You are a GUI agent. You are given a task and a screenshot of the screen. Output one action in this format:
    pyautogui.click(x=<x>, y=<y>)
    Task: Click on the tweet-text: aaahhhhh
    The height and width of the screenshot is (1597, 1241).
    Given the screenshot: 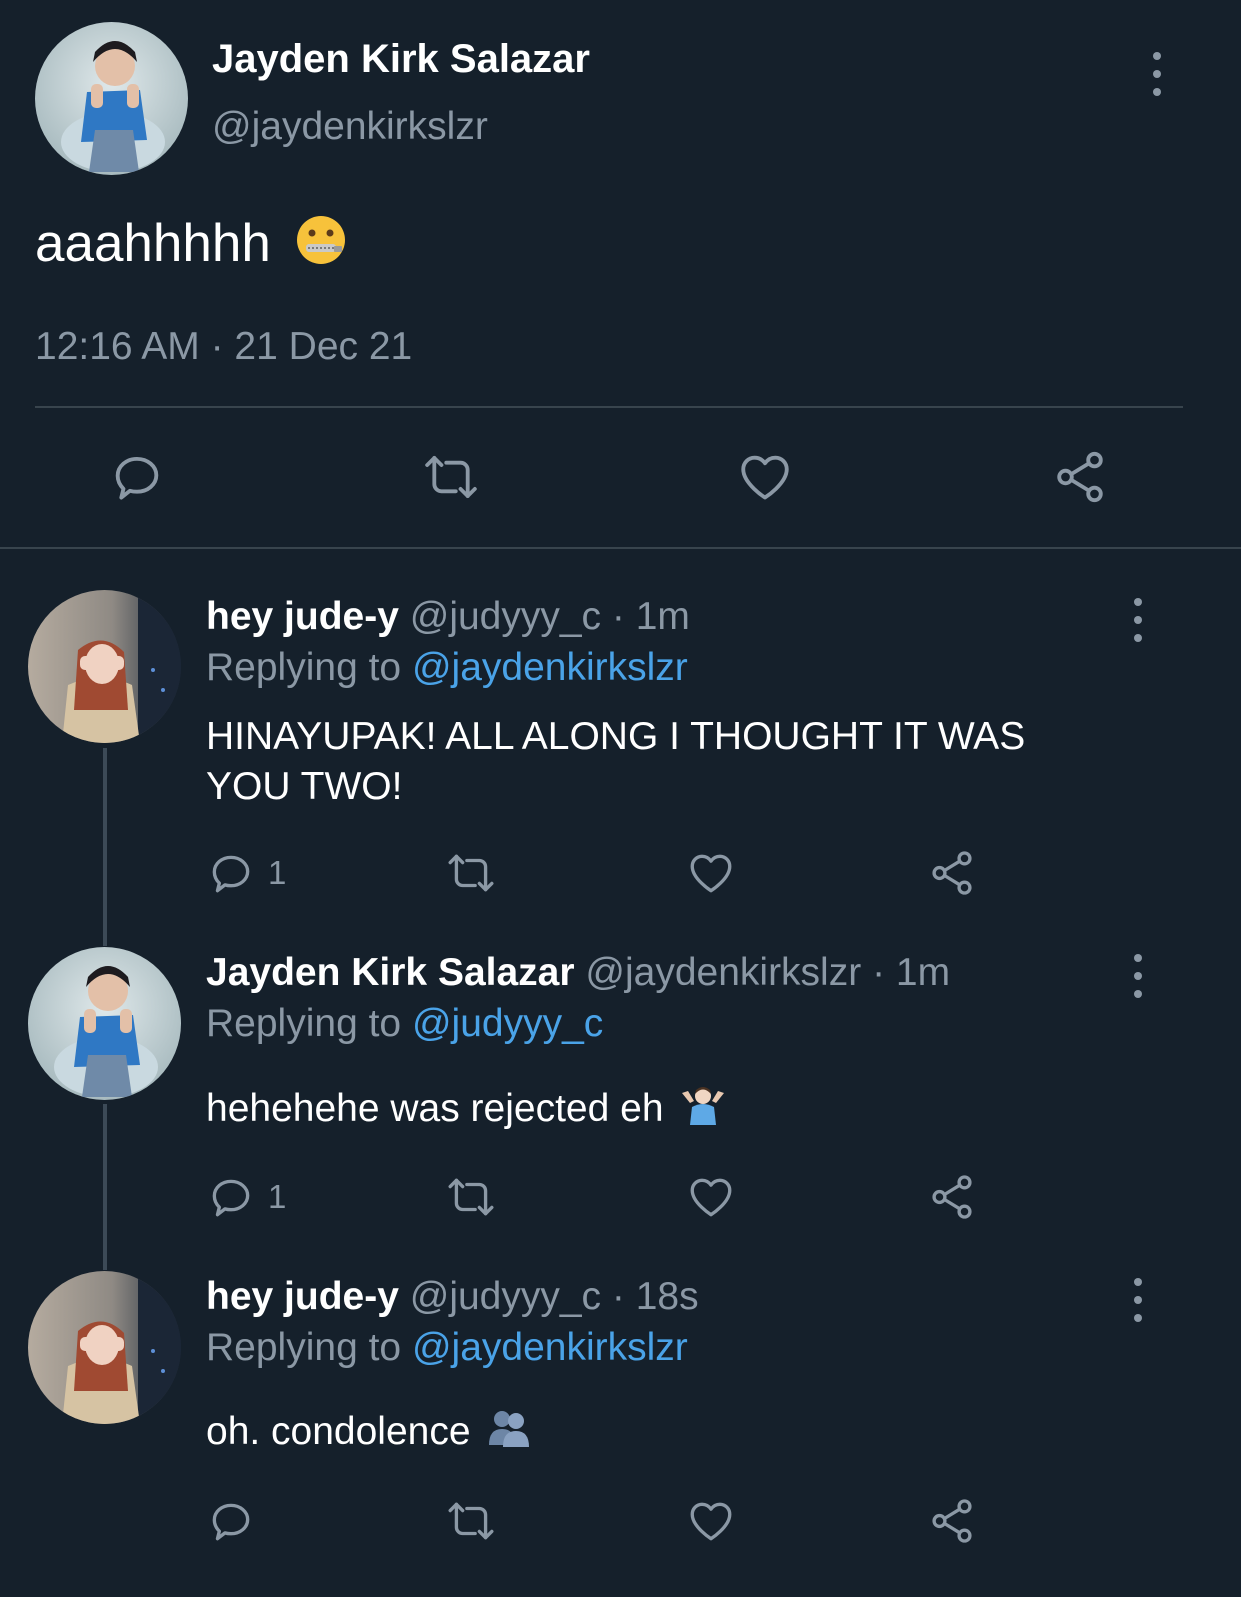 What is the action you would take?
    pyautogui.click(x=191, y=247)
    